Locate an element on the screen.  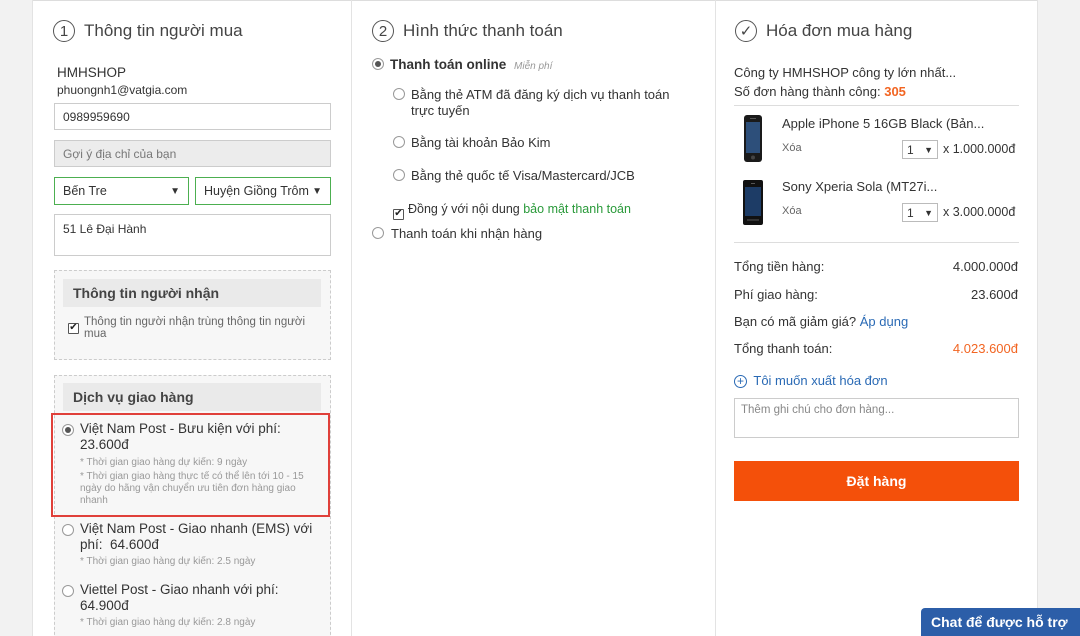
payment-method-radio-baokim is located at coordinates (399, 142).